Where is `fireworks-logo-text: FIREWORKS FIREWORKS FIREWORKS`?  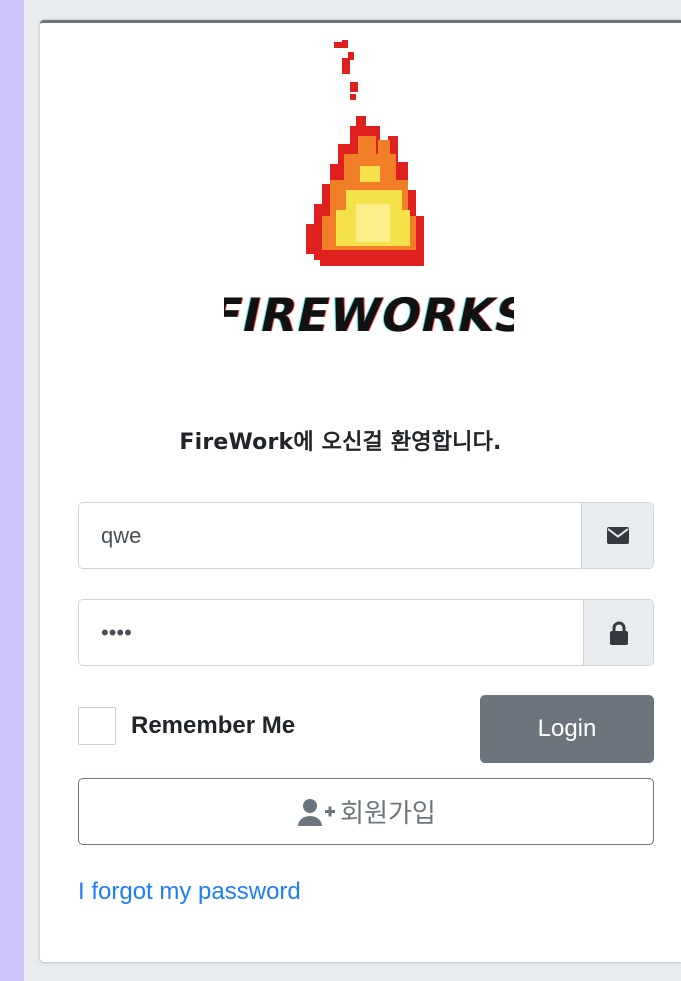 fireworks-logo-text: FIREWORKS FIREWORKS FIREWORKS is located at coordinates (369, 314).